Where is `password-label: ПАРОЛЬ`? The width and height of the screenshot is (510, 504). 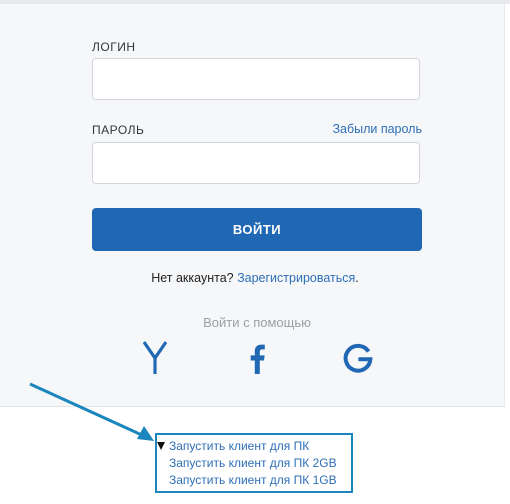 password-label: ПАРОЛЬ is located at coordinates (118, 130).